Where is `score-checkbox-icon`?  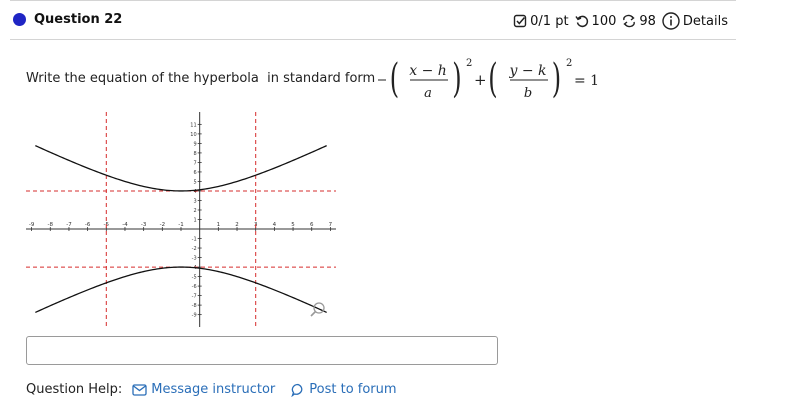
score-checkbox-icon is located at coordinates (520, 21).